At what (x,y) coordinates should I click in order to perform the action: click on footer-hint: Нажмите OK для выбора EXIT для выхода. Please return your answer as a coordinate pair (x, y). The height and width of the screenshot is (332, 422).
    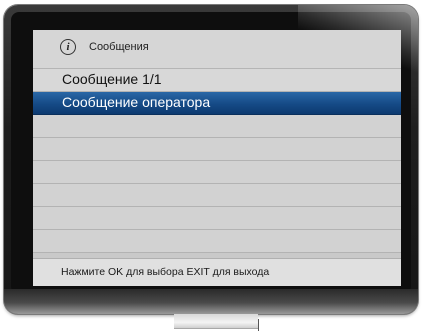
    Looking at the image, I should click on (165, 272).